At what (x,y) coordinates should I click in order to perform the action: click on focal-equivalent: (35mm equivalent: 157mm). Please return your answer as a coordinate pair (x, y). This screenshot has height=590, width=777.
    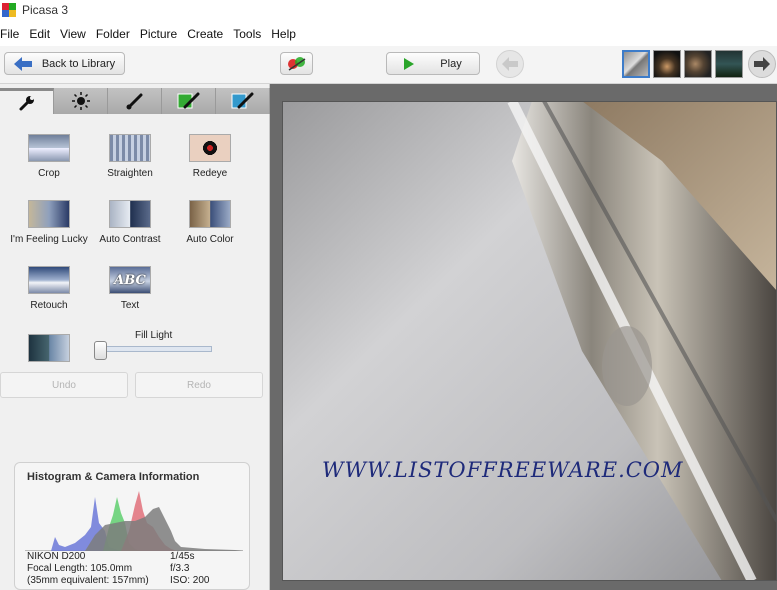
    Looking at the image, I should click on (88, 580).